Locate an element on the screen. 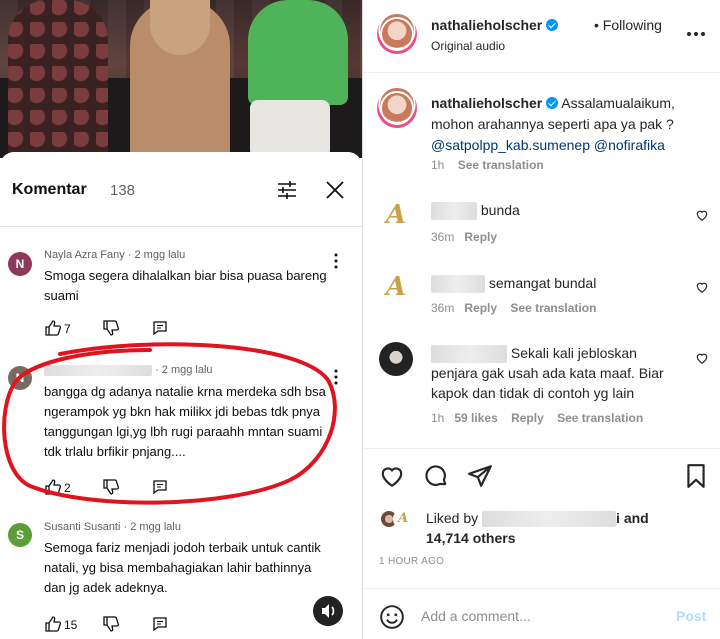 Image resolution: width=720 pixels, height=639 pixels. emoji-icon is located at coordinates (392, 617).